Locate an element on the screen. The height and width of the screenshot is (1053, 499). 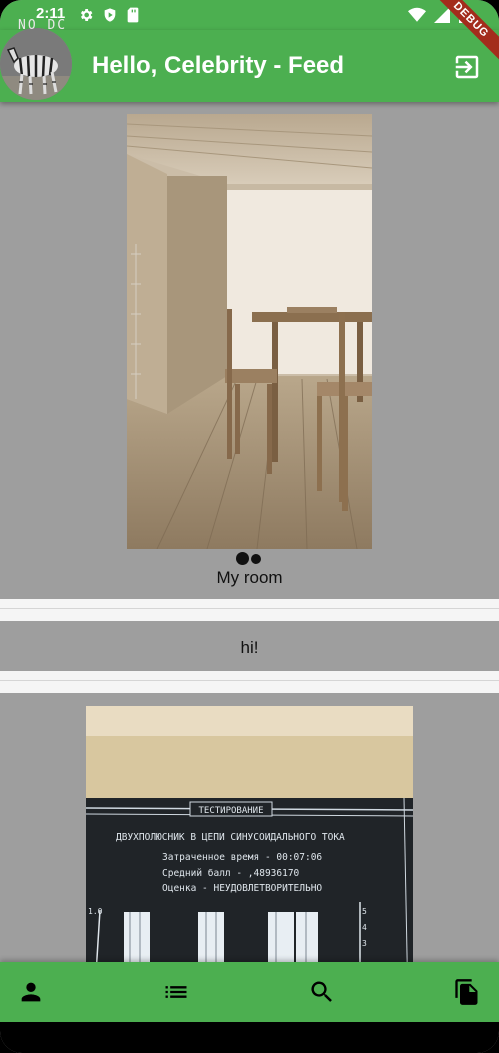
sd-card-icon is located at coordinates (133, 15).